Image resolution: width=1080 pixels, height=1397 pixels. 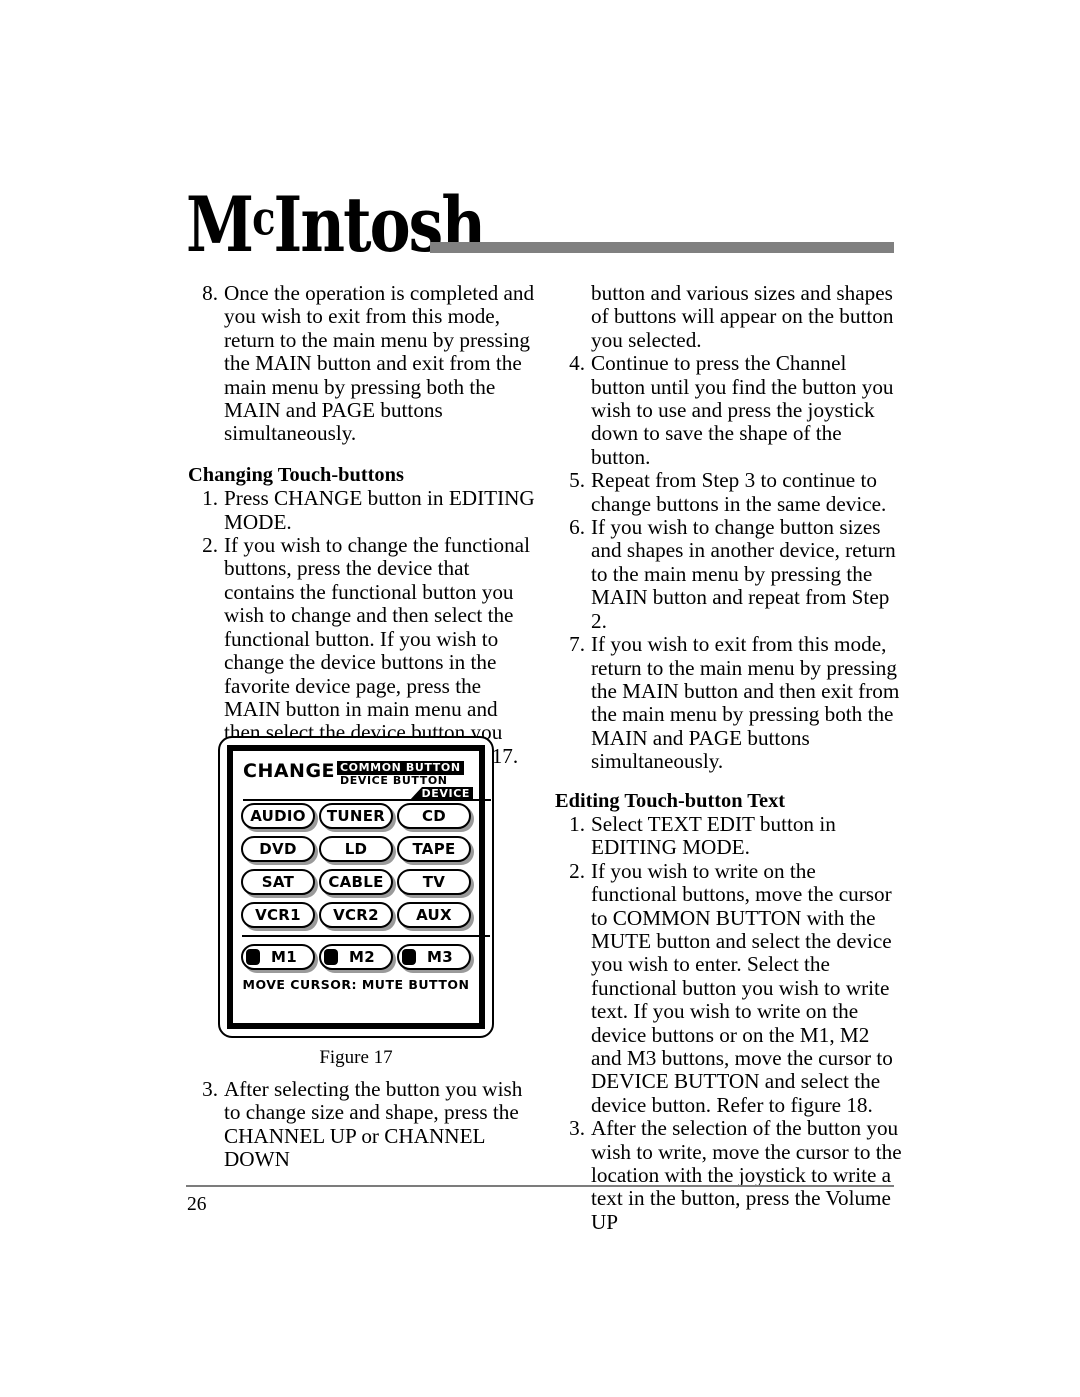 I want to click on logo-superscript: c, so click(x=263, y=218).